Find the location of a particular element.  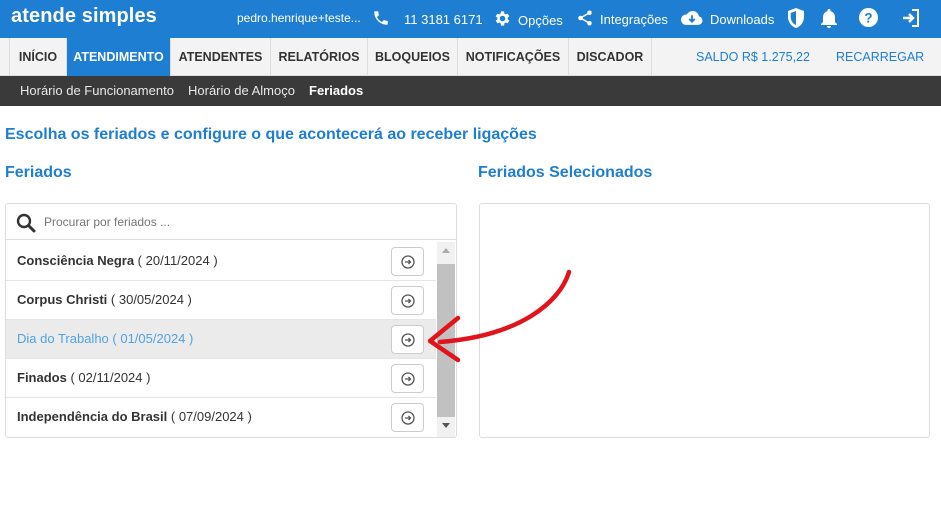

scroll-down-arrow-icon is located at coordinates (446, 425).